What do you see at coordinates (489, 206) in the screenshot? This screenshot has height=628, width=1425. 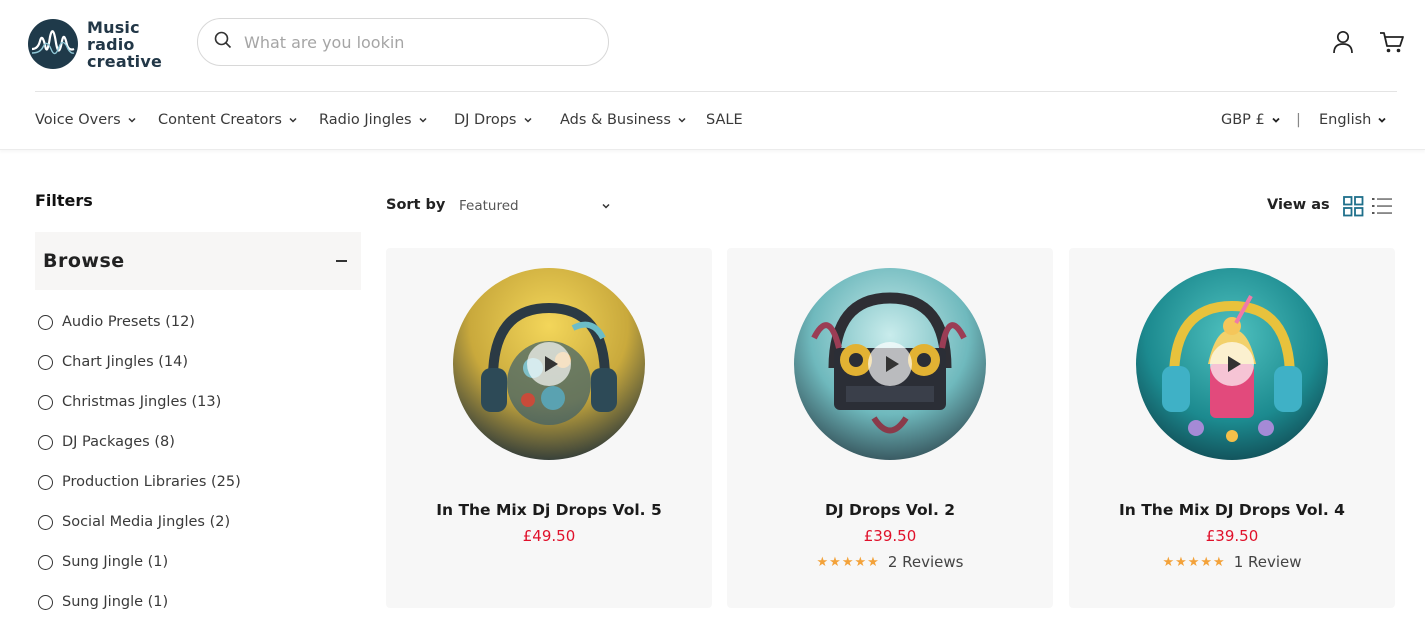 I see `sort-value: Featured` at bounding box center [489, 206].